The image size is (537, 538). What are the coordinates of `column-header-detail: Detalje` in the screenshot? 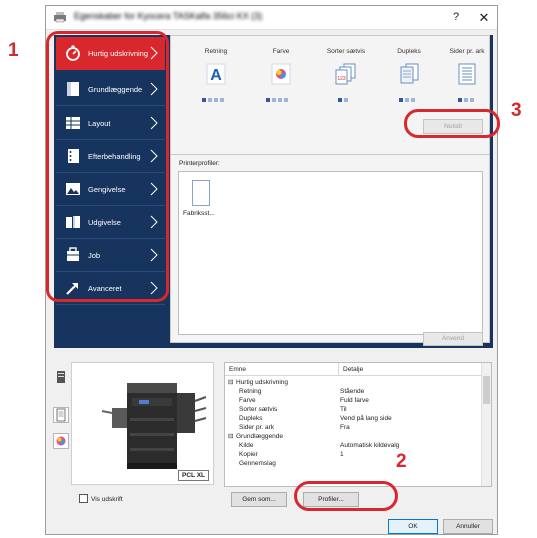 It's located at (411, 369).